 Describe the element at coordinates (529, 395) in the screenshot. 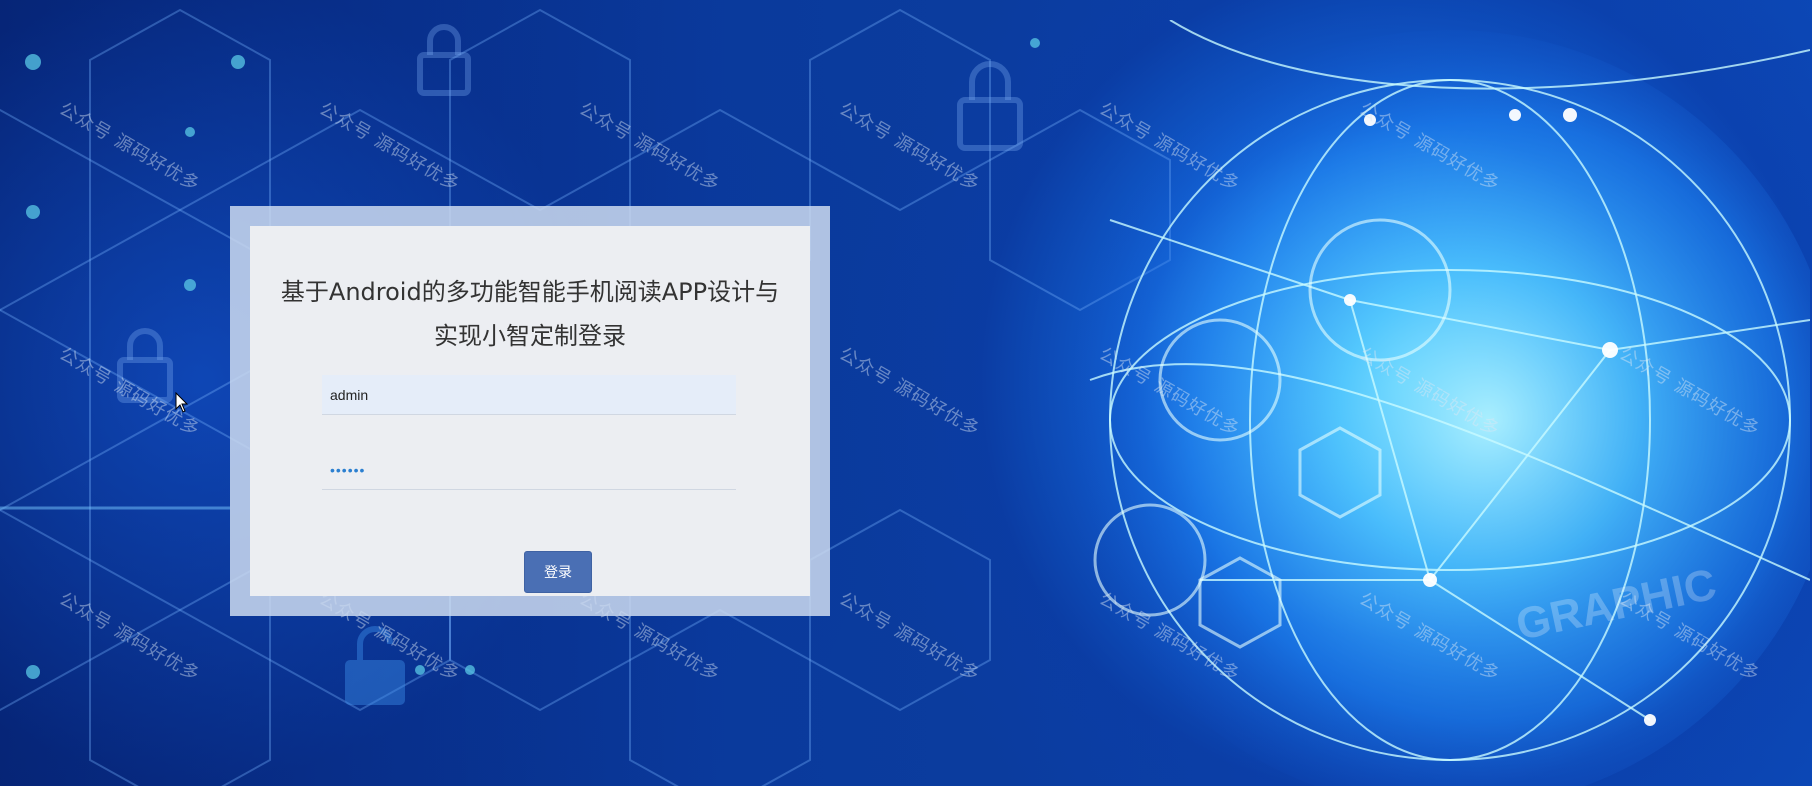

I see `username-input` at that location.